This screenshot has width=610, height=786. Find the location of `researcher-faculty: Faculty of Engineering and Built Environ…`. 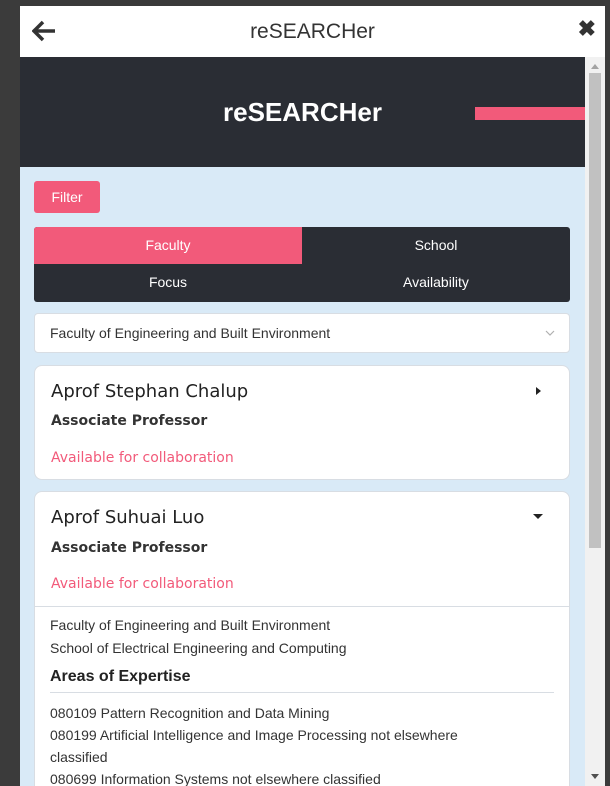

researcher-faculty: Faculty of Engineering and Built Environ… is located at coordinates (190, 625).